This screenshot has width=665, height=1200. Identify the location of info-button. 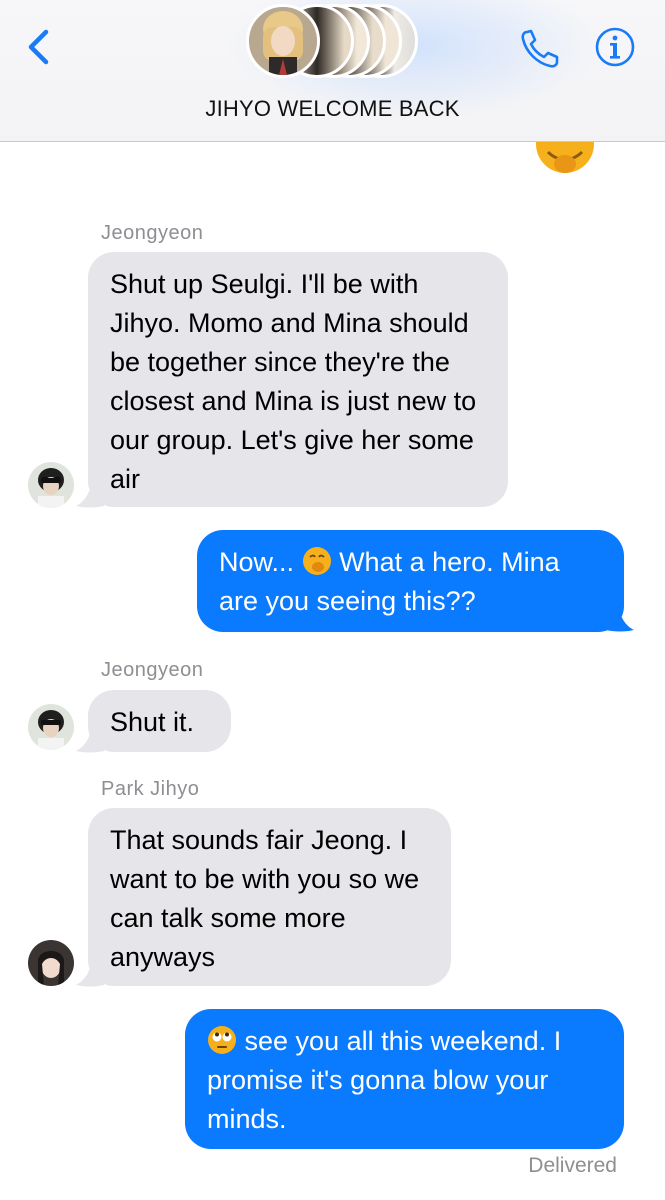
(615, 47).